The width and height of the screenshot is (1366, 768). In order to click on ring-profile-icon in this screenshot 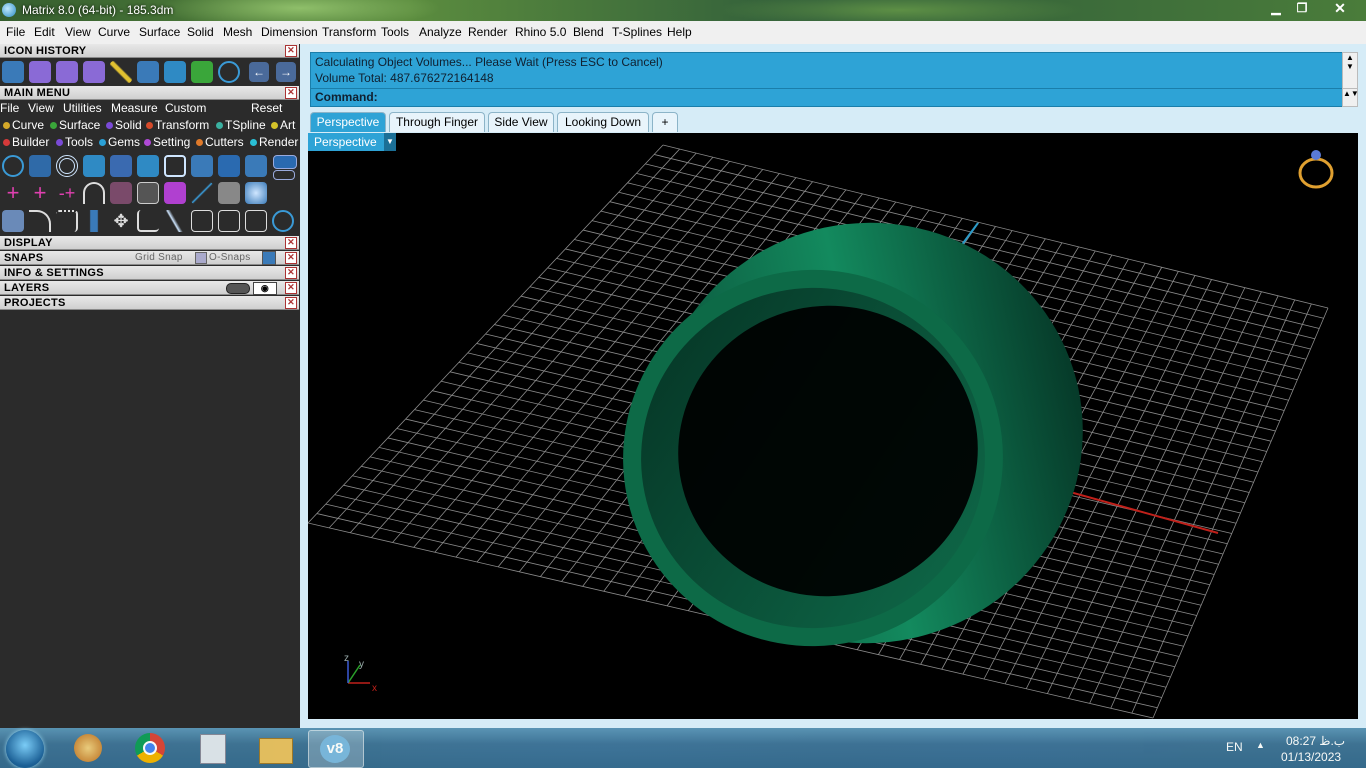, I will do `click(94, 166)`.